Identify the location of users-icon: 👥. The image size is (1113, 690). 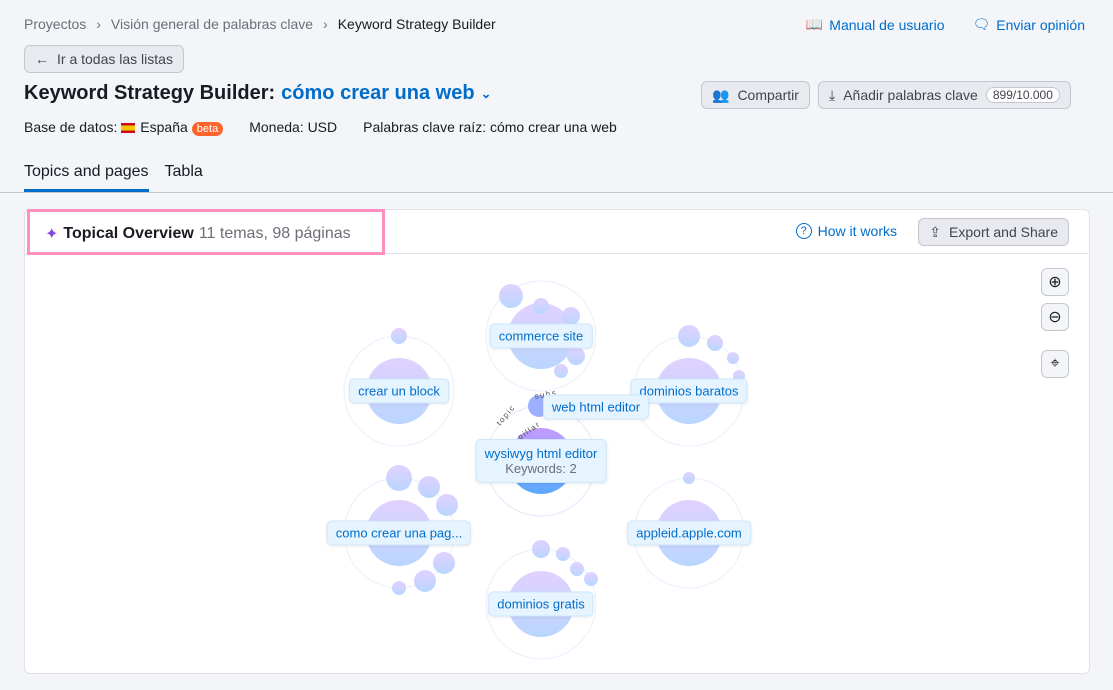
(721, 94).